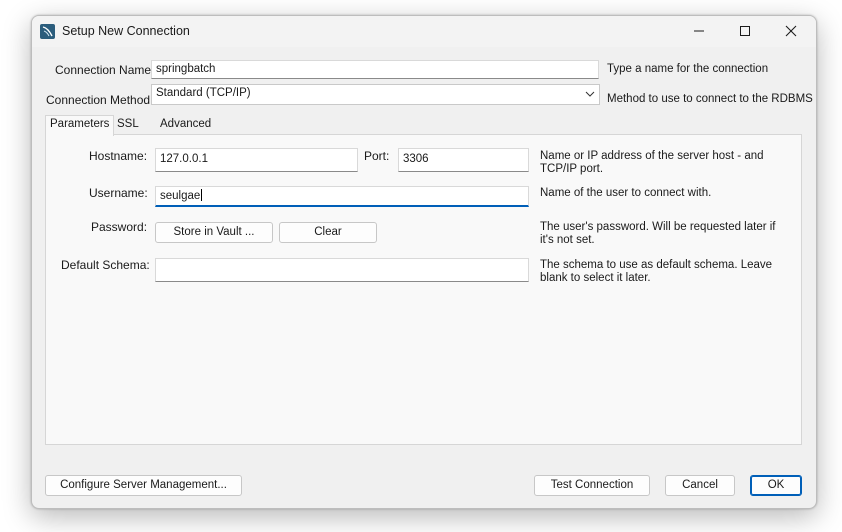 The image size is (842, 532). I want to click on username-label: Username:, so click(118, 193).